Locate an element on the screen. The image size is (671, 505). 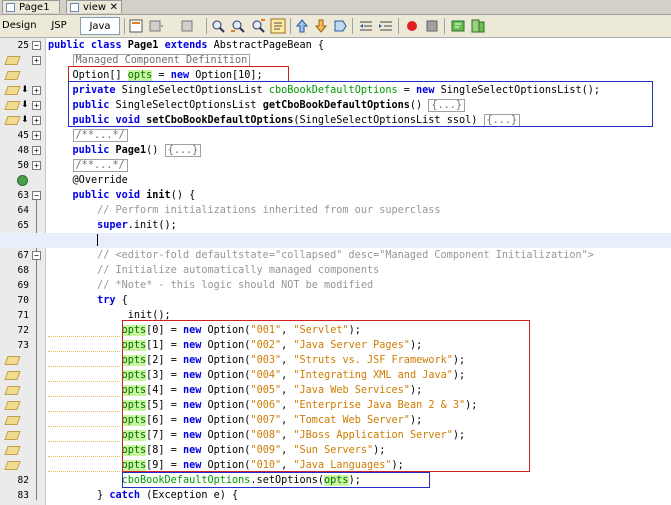
diff-icon is located at coordinates (478, 26).